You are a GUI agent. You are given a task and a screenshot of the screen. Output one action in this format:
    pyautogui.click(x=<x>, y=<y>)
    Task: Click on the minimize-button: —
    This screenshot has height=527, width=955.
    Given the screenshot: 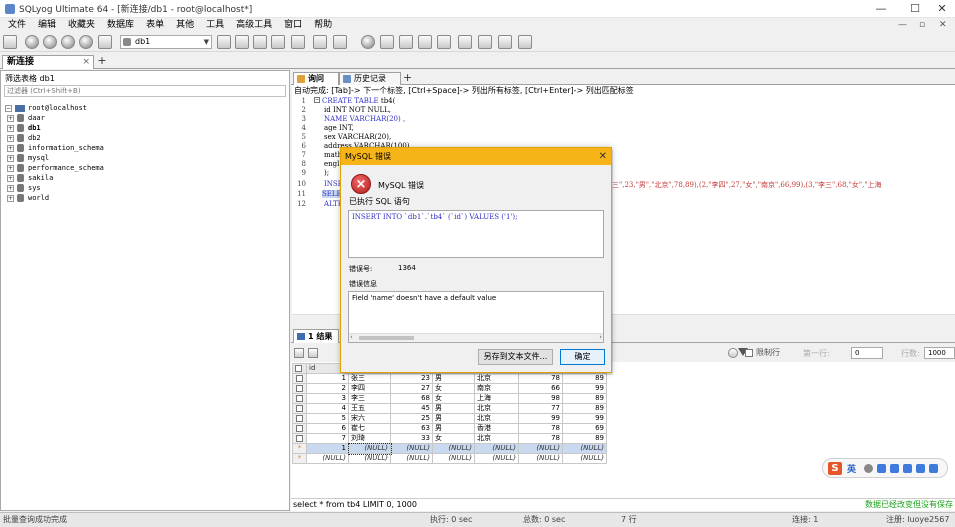 What is the action you would take?
    pyautogui.click(x=881, y=9)
    